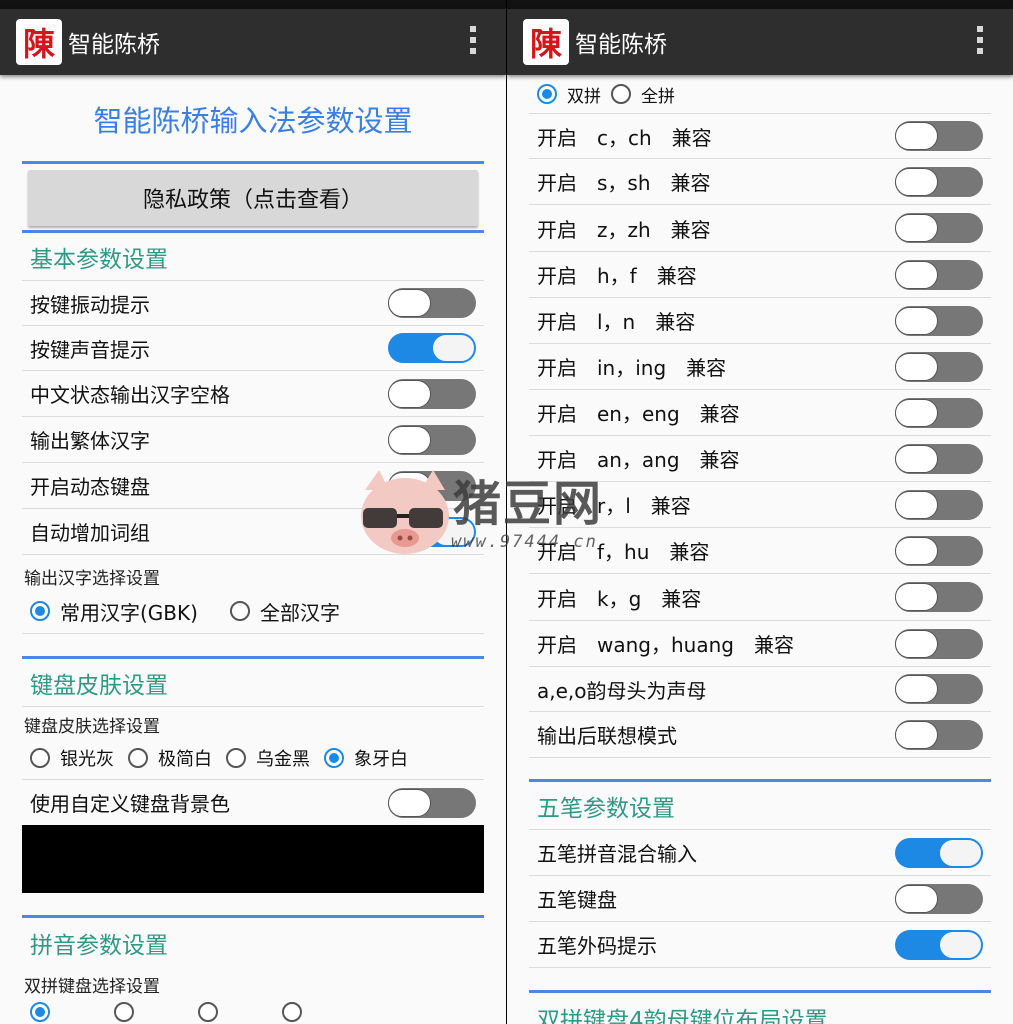  Describe the element at coordinates (617, 276) in the screenshot. I see `setting-label: 开启 h，f 兼容` at that location.